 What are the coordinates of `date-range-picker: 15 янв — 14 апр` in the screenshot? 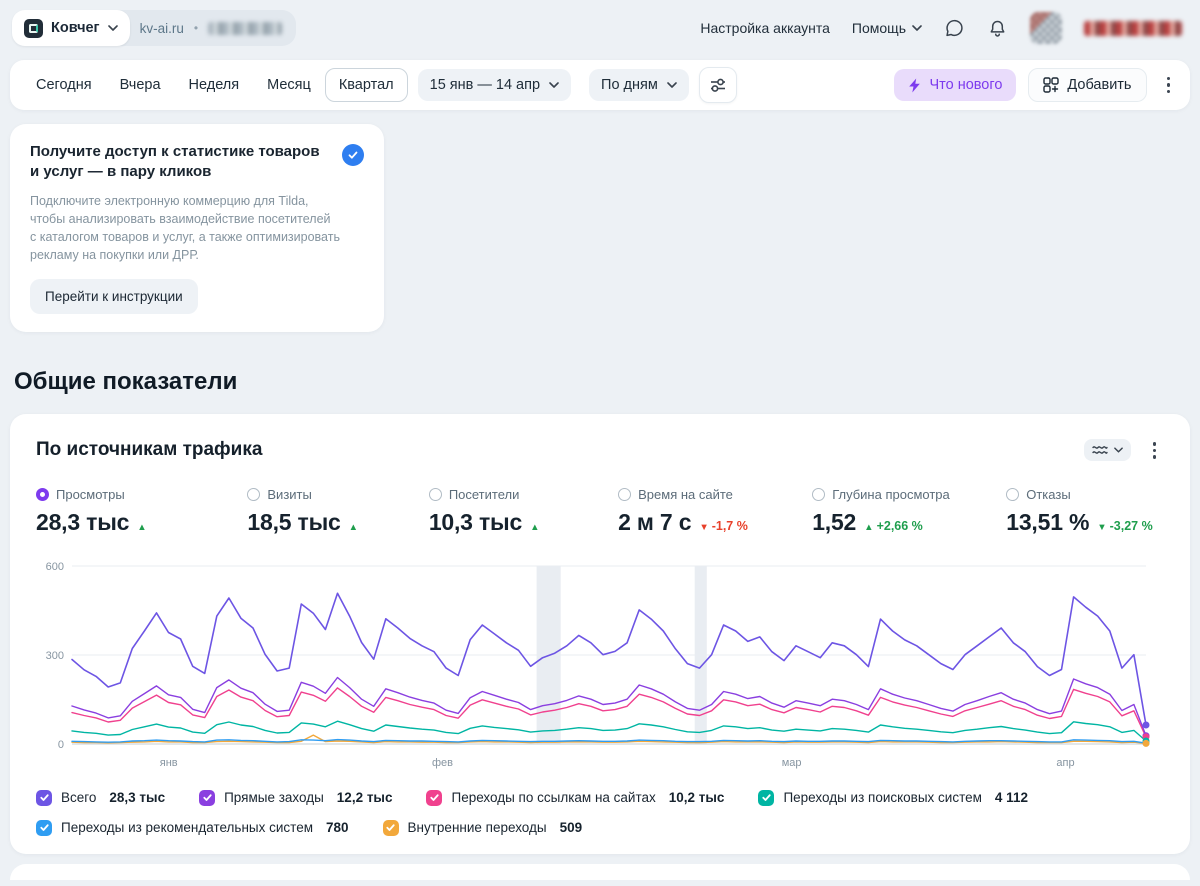 It's located at (494, 85).